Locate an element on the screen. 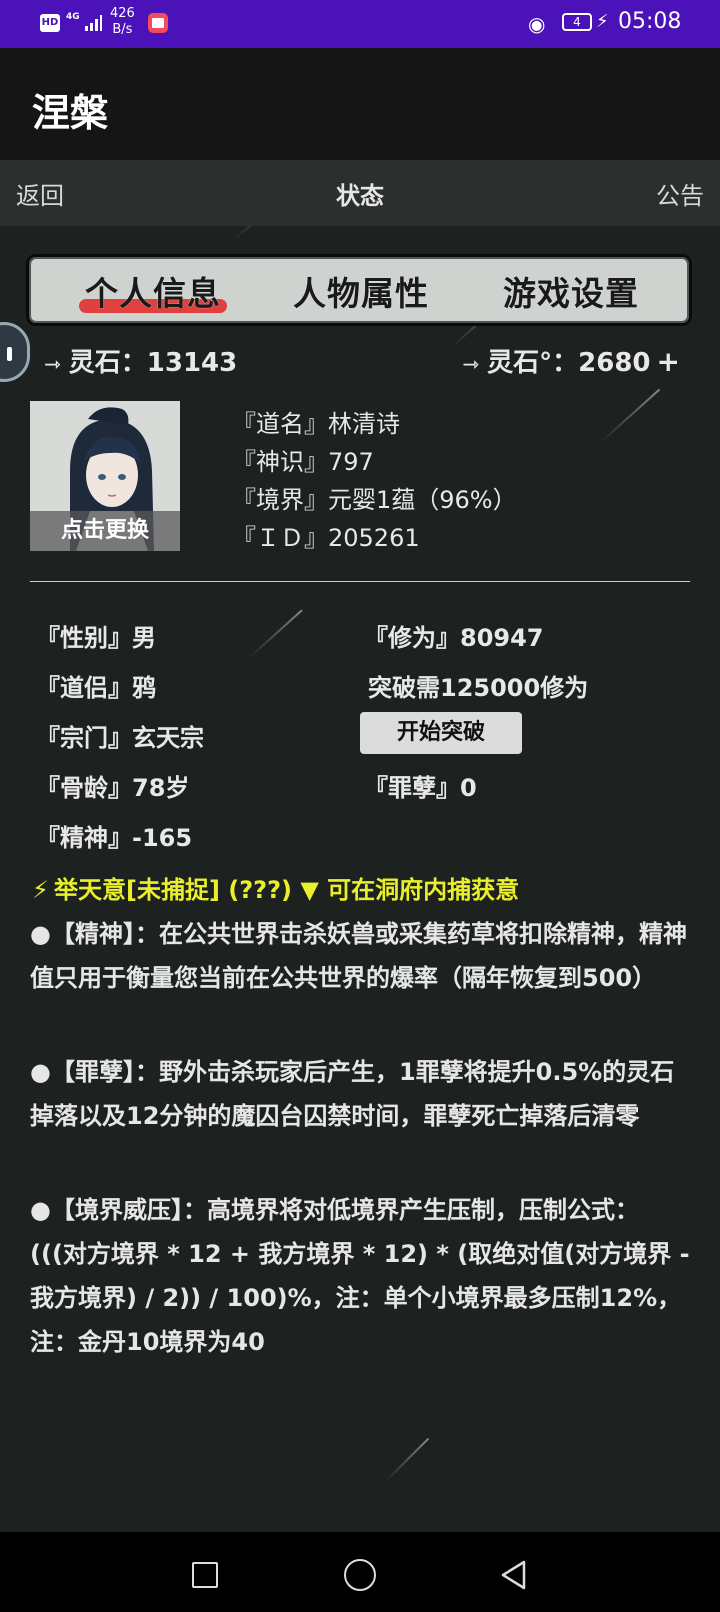 This screenshot has height=1612, width=720. start-breakthrough-button: 开始突破 is located at coordinates (441, 733).